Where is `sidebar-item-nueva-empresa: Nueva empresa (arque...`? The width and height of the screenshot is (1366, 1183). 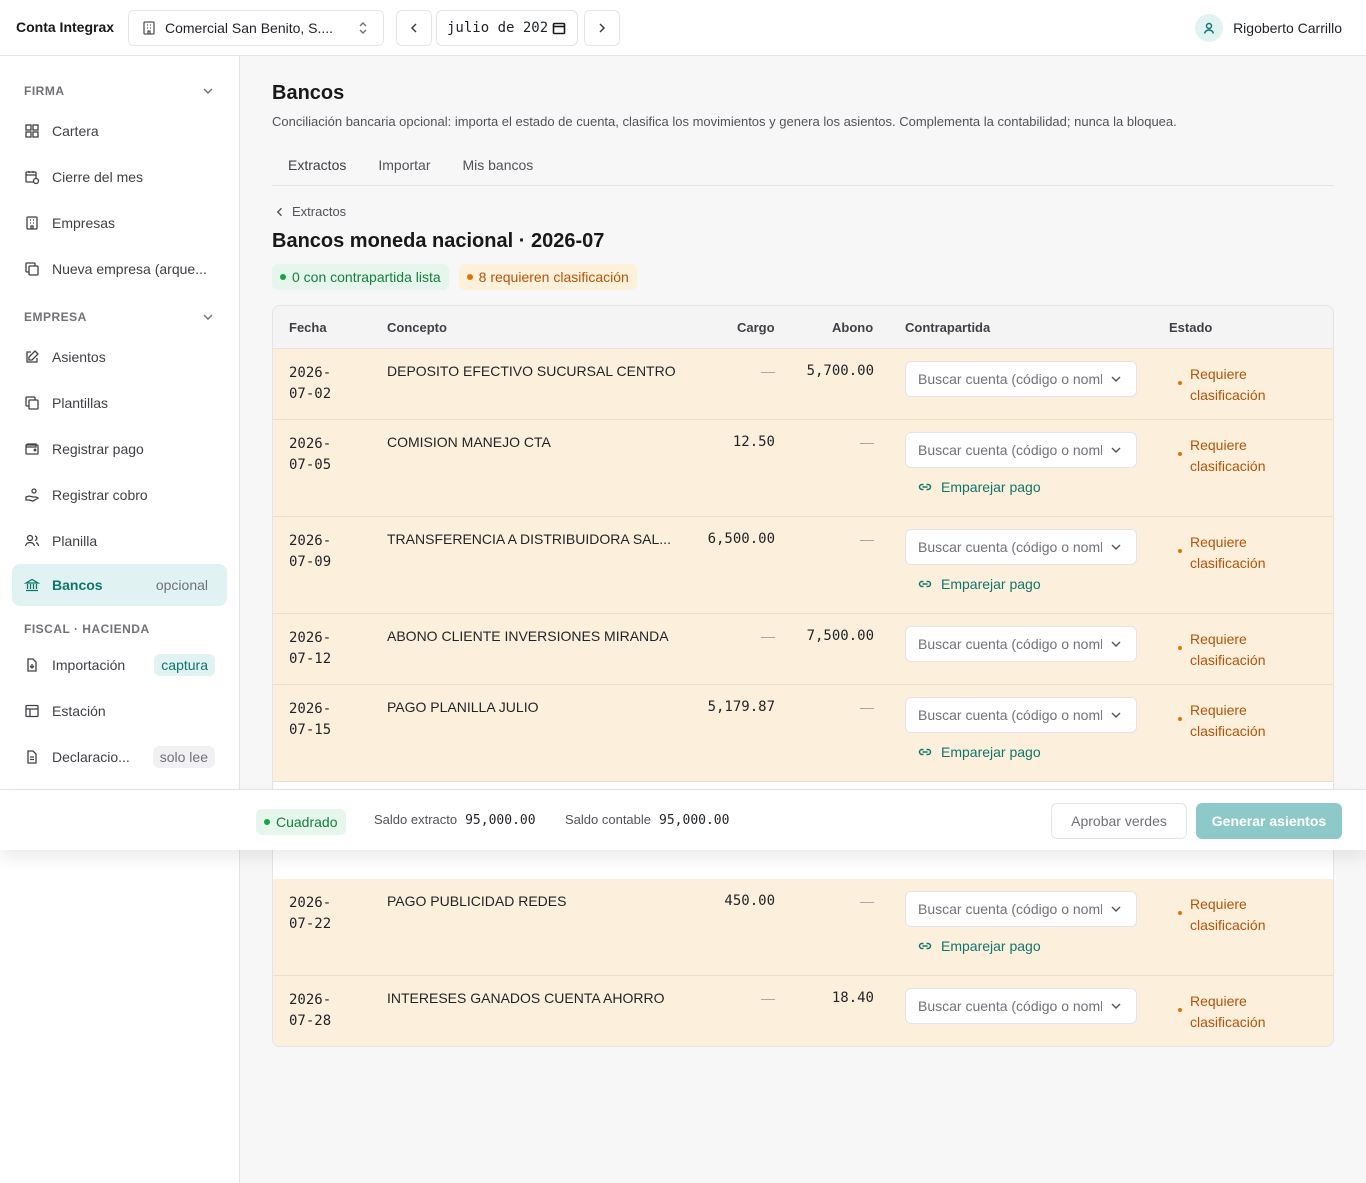
sidebar-item-nueva-empresa: Nueva empresa (arque... is located at coordinates (119, 269).